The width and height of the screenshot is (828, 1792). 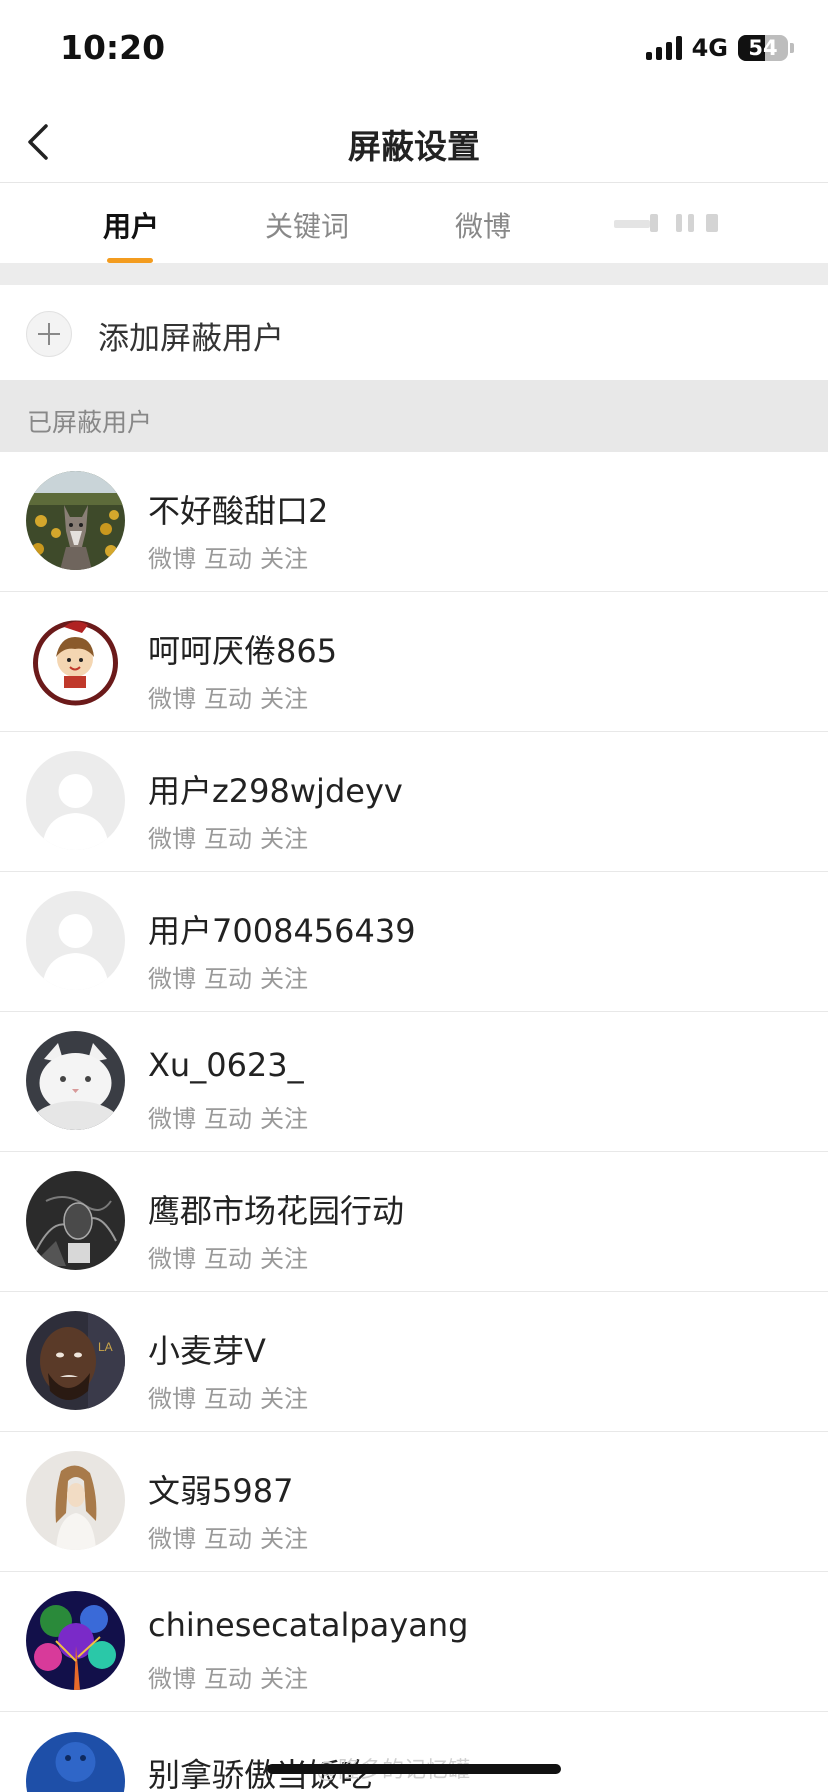 I want to click on cartoon-boy-avatar, so click(x=75, y=660).